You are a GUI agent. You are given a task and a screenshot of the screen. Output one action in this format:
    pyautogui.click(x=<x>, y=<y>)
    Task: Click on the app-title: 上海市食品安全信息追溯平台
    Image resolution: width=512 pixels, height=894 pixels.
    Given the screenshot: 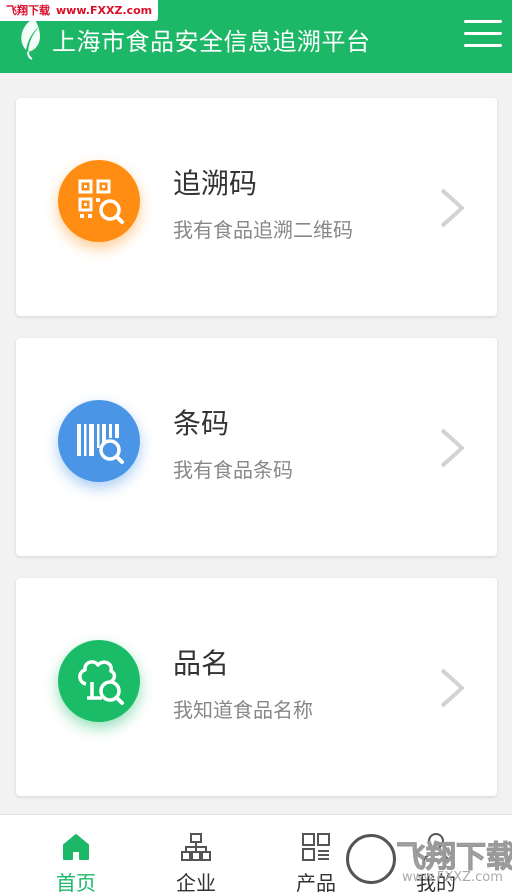 What is the action you would take?
    pyautogui.click(x=211, y=42)
    